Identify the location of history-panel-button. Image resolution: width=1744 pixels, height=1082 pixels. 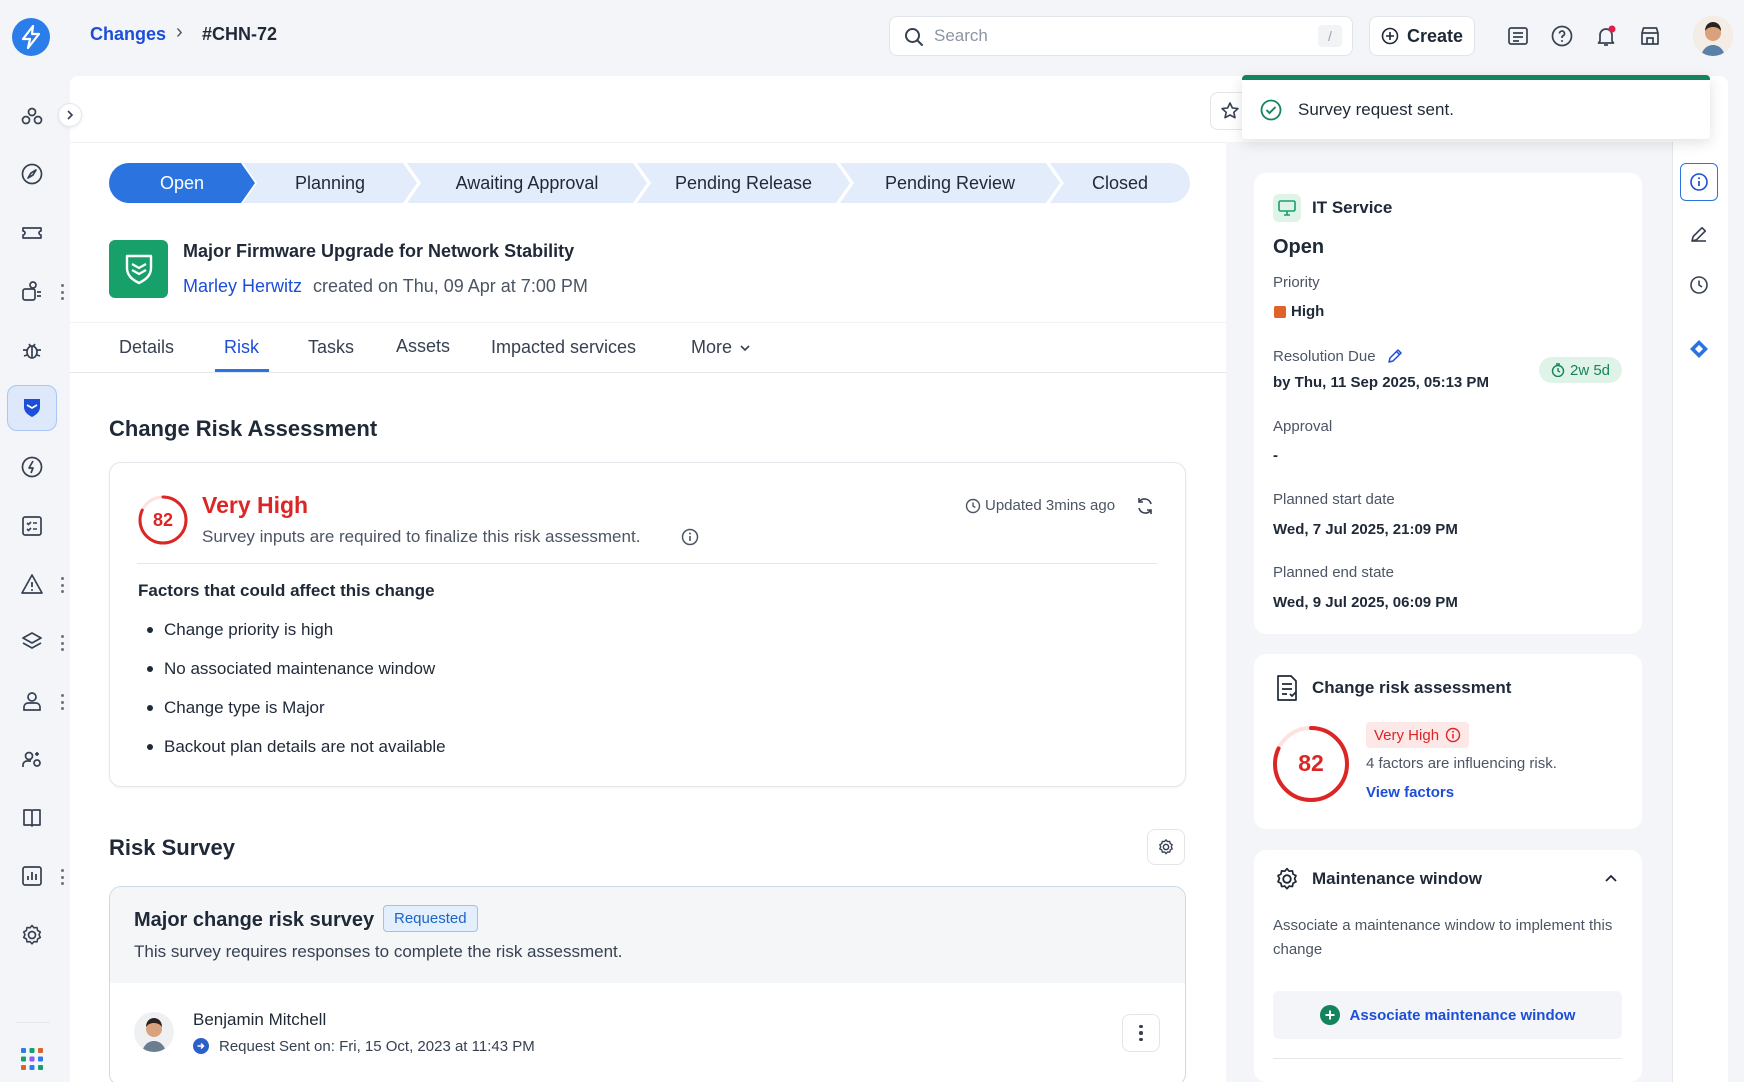
(1699, 285).